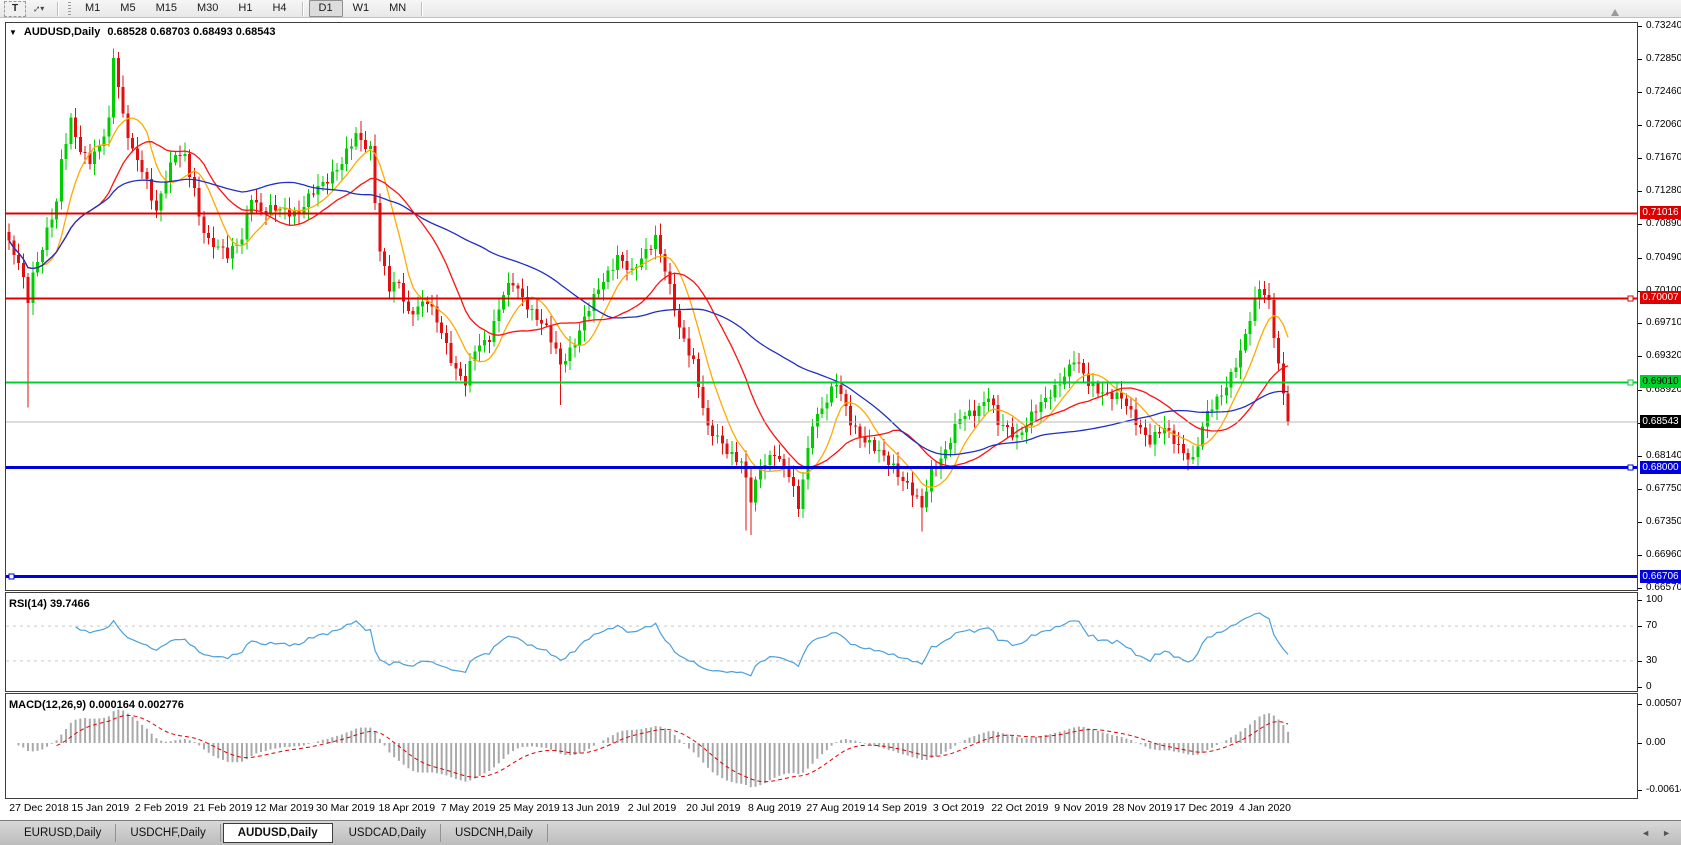  Describe the element at coordinates (652, 808) in the screenshot. I see `date-tick-label: 2 Jul 2019` at that location.